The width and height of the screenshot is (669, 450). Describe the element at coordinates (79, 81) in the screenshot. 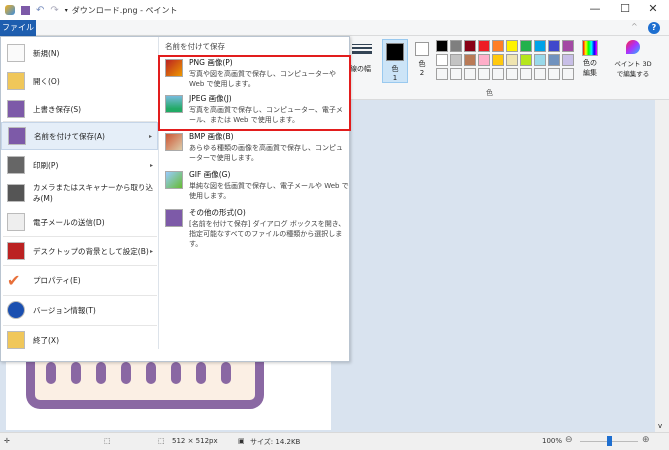

I see `file-menu-item: 開く(O)` at that location.